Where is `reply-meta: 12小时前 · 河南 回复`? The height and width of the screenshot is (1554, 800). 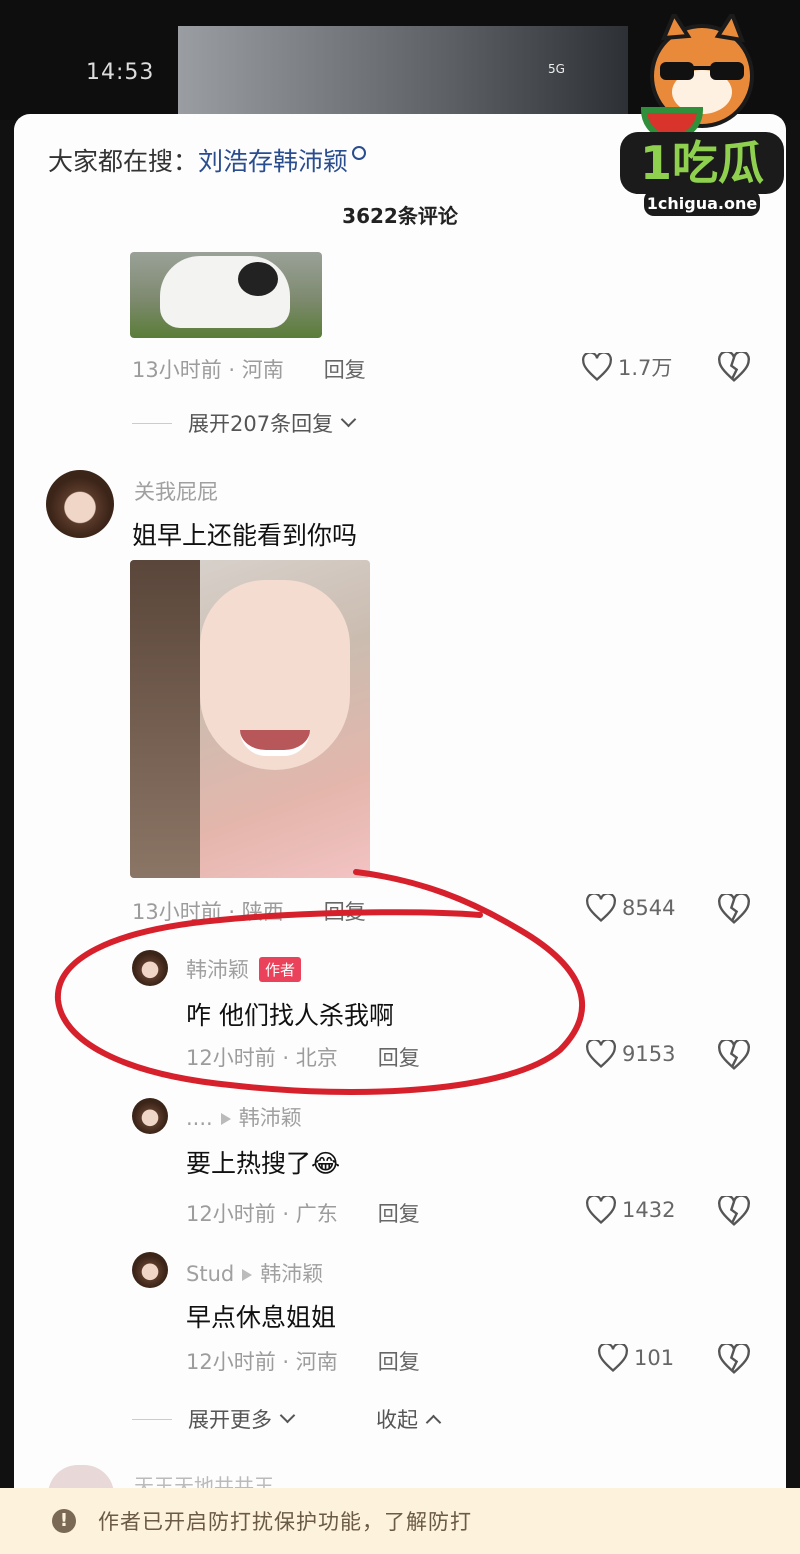 reply-meta: 12小时前 · 河南 回复 is located at coordinates (303, 1362).